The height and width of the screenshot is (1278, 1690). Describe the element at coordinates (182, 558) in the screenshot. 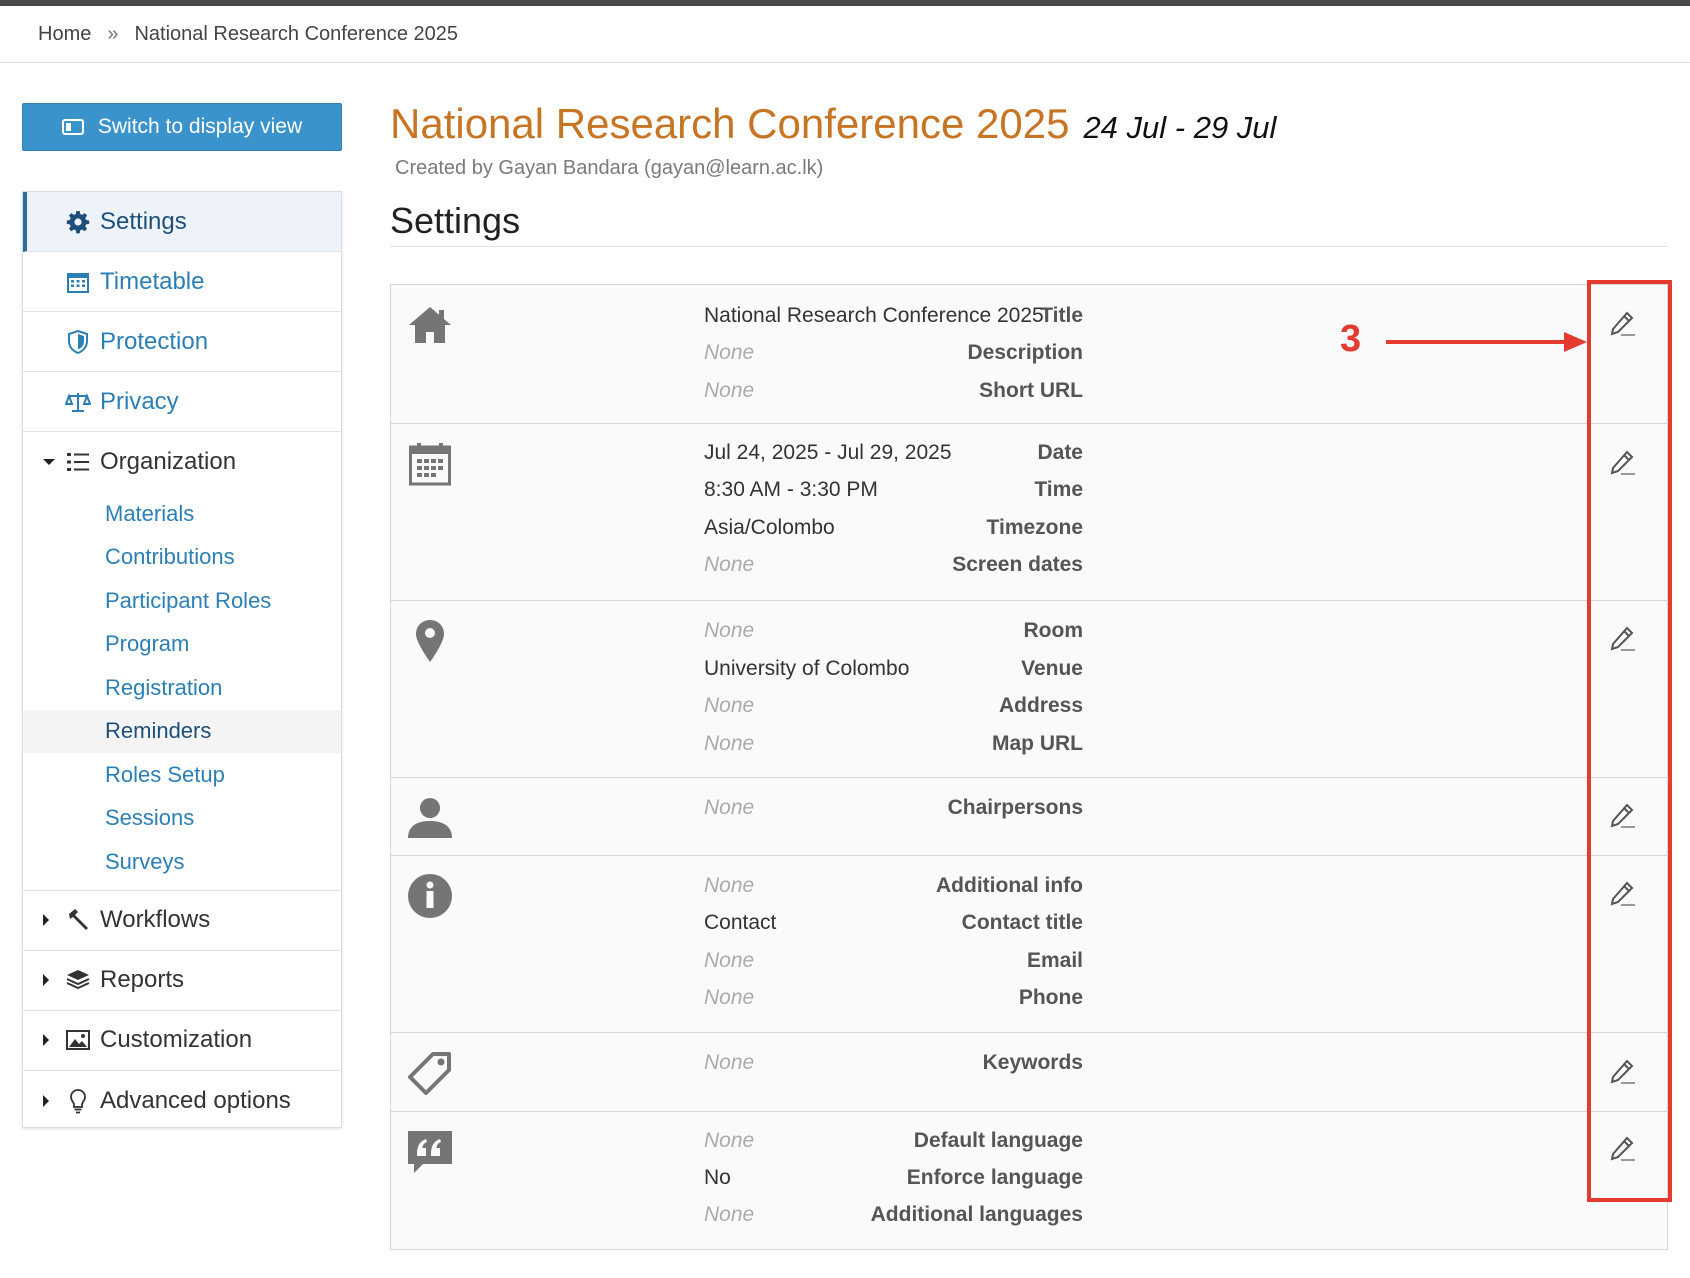

I see `submenu-item-contributions: Contributions` at that location.